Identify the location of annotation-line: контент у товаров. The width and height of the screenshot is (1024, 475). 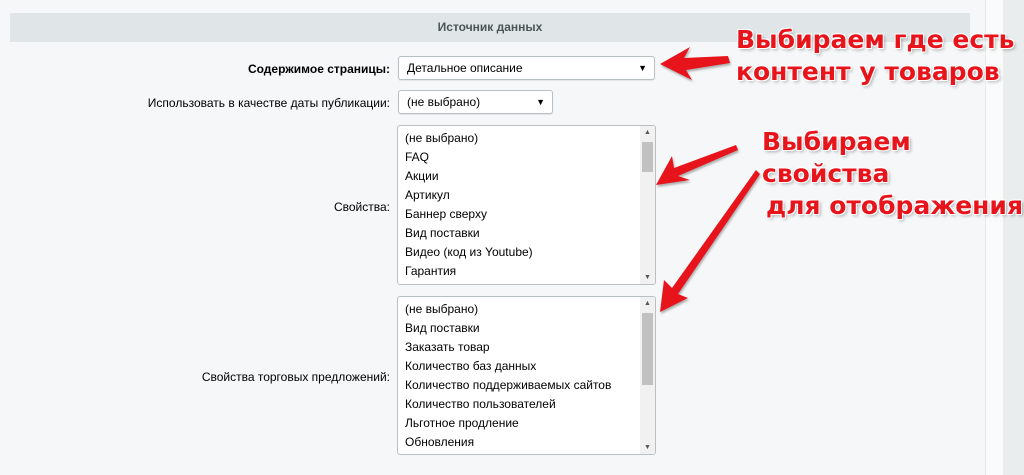
(868, 71).